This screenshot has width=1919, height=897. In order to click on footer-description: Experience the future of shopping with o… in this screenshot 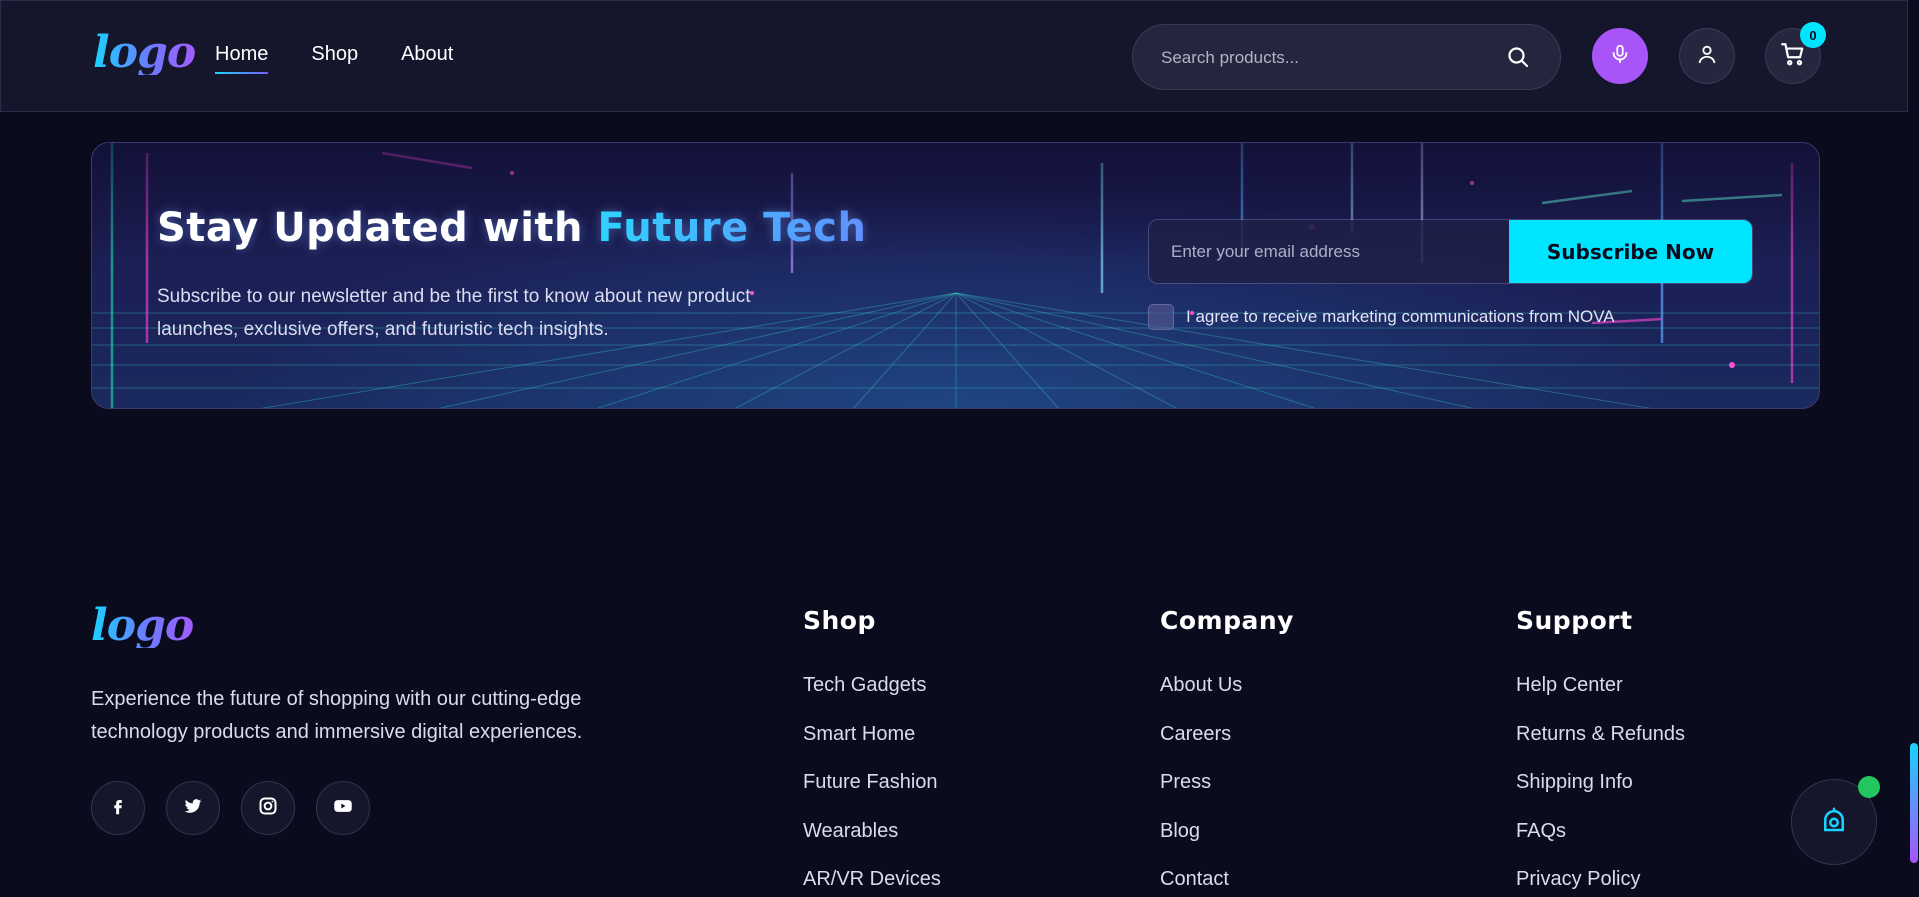, I will do `click(337, 715)`.